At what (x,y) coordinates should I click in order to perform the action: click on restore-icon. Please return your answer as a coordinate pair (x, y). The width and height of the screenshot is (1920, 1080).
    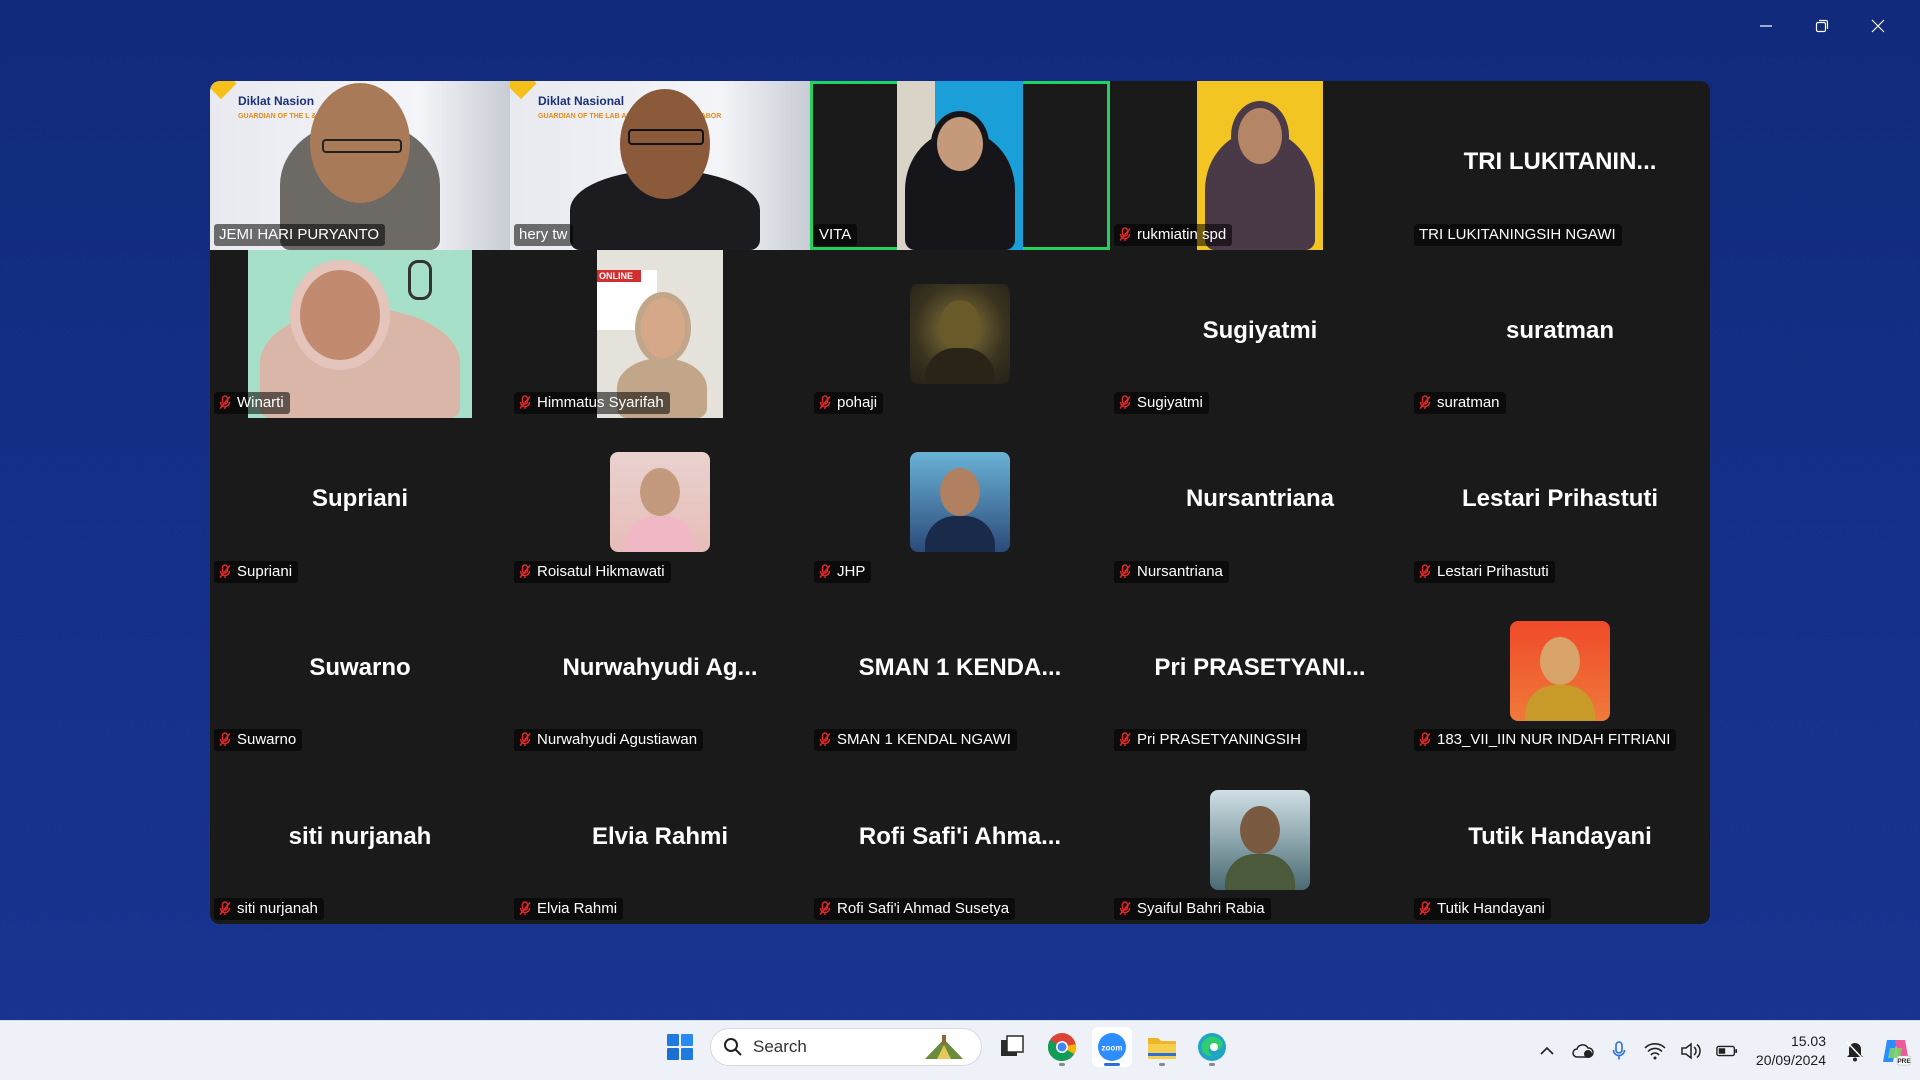
    Looking at the image, I should click on (1822, 26).